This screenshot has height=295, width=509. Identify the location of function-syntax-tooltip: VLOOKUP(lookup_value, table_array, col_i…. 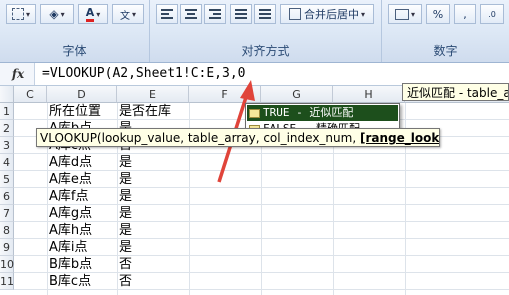
(238, 137).